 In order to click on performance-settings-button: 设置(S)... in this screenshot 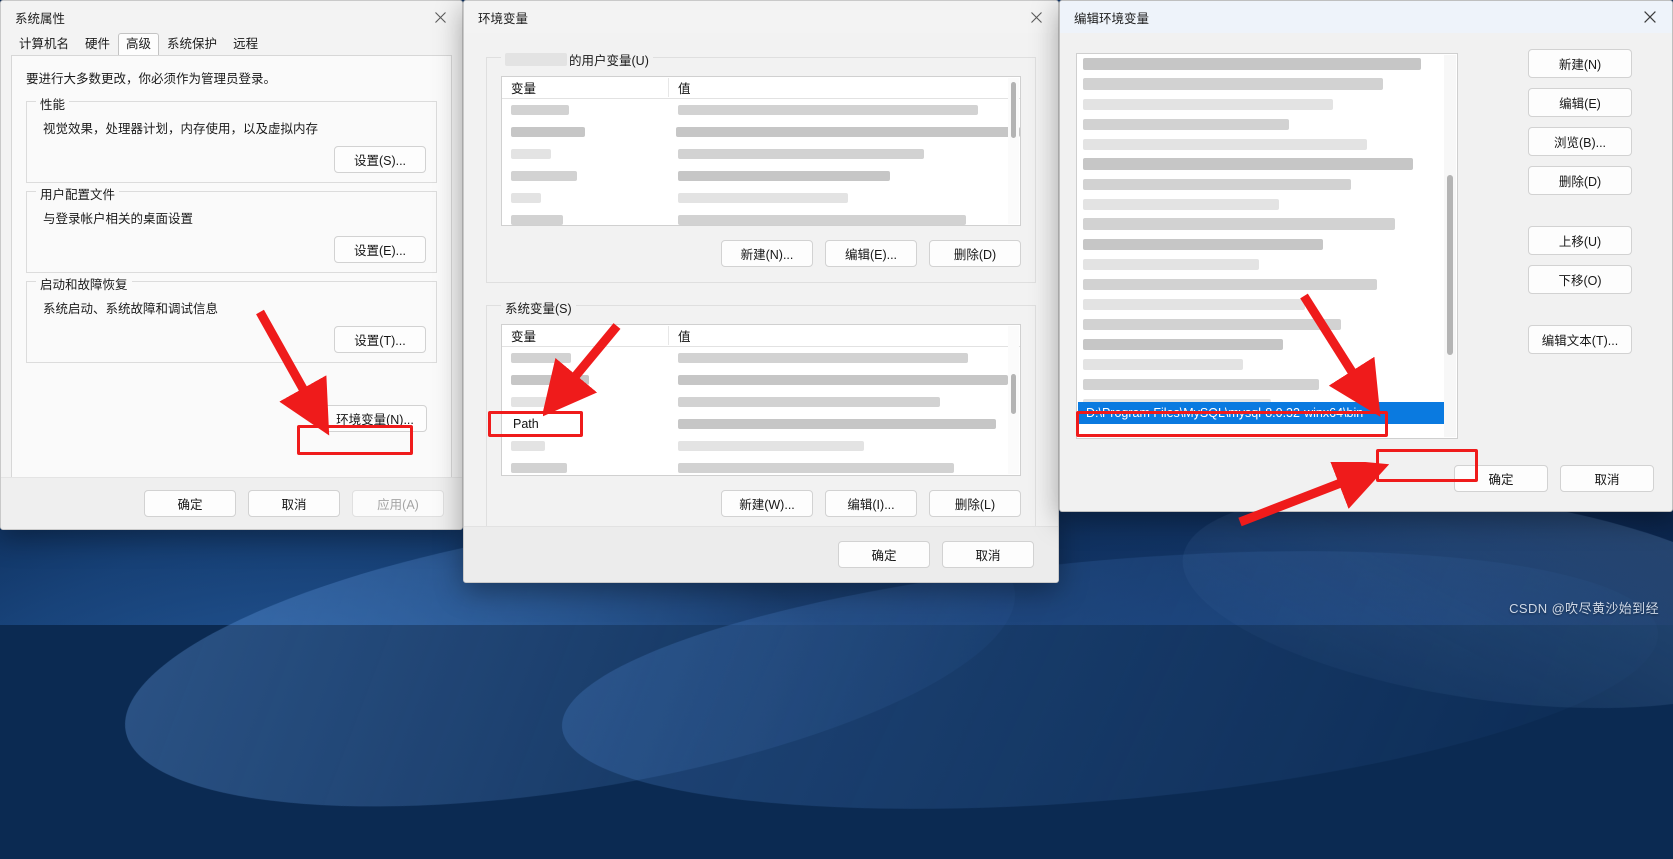, I will do `click(380, 159)`.